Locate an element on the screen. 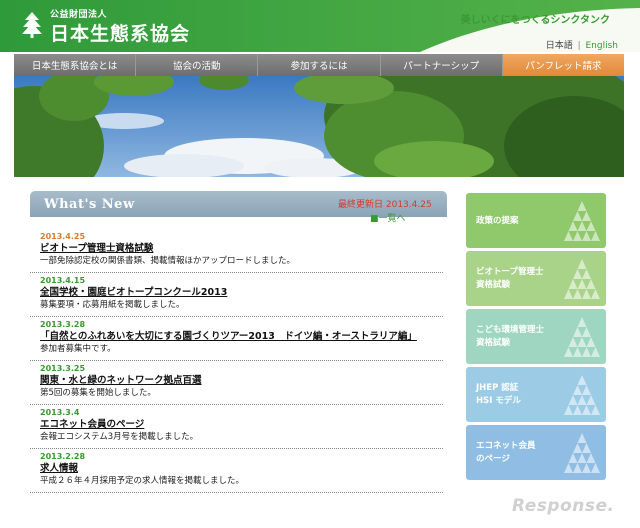  last-updated: 最終更新日 2013.4.25 is located at coordinates (385, 205).